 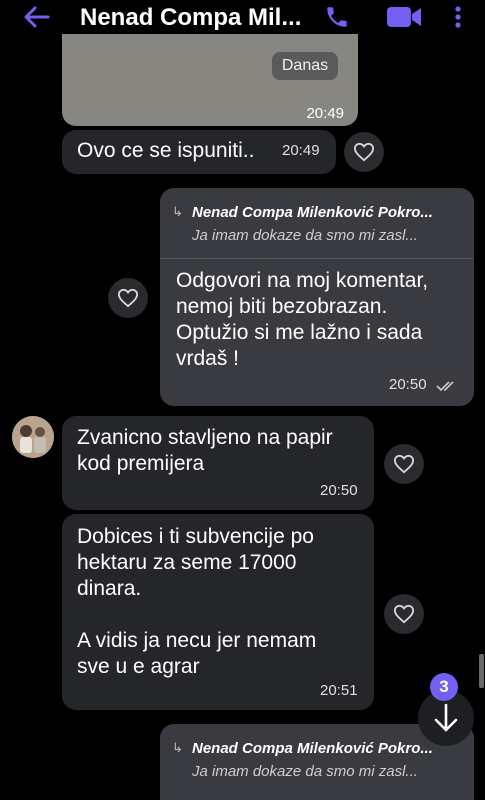 I want to click on more-options-button, so click(x=458, y=17).